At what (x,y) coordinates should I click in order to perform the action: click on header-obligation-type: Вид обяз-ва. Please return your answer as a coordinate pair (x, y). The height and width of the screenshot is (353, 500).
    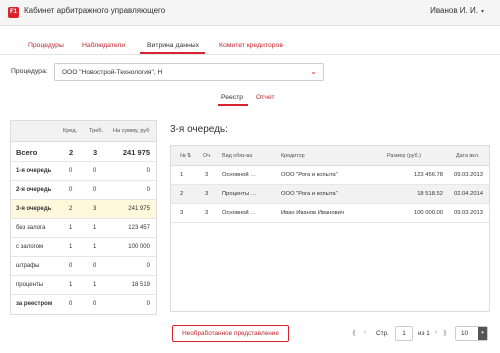
    Looking at the image, I should click on (237, 156).